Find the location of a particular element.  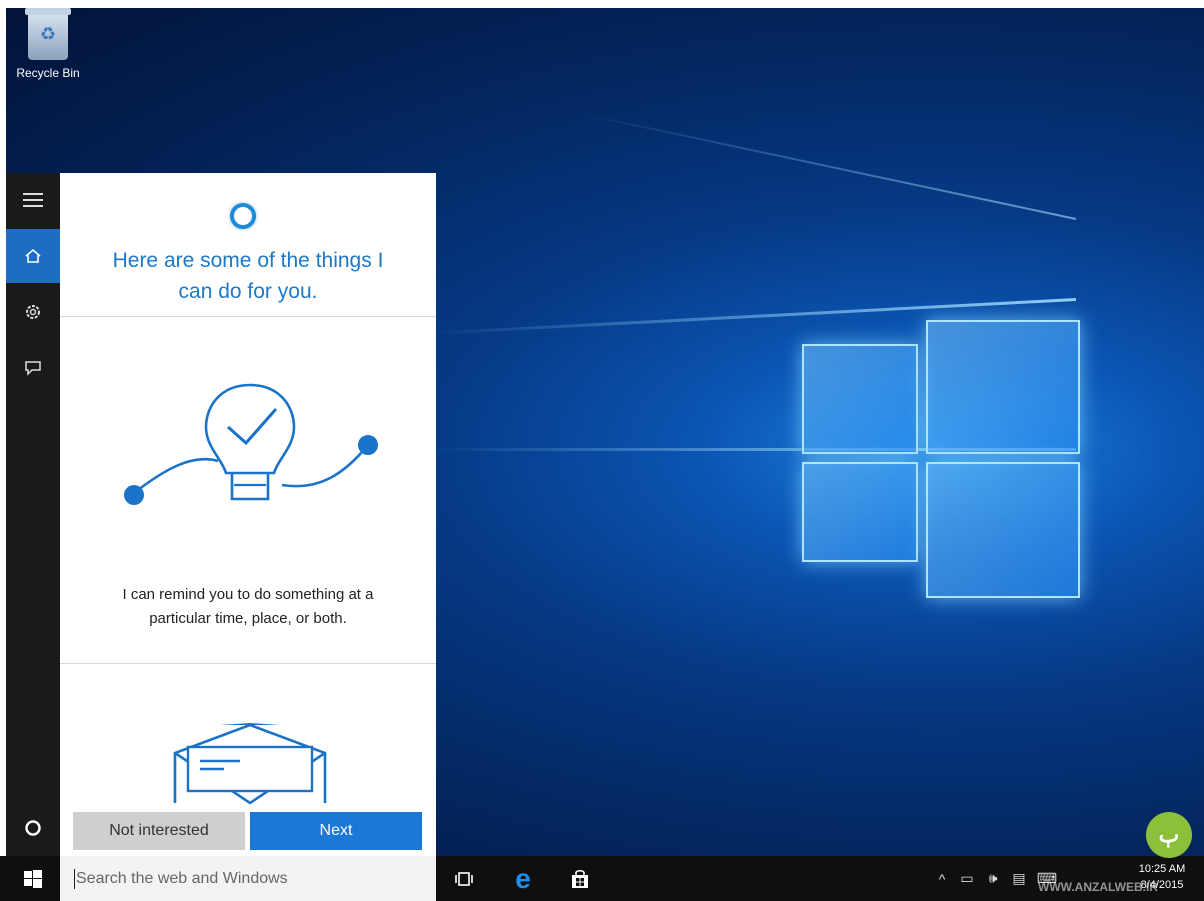

next-button: Next is located at coordinates (336, 831).